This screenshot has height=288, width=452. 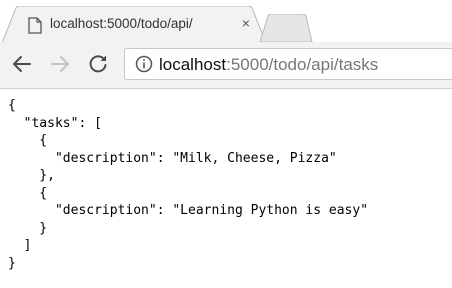 What do you see at coordinates (20, 245) in the screenshot?
I see `json-line: ]` at bounding box center [20, 245].